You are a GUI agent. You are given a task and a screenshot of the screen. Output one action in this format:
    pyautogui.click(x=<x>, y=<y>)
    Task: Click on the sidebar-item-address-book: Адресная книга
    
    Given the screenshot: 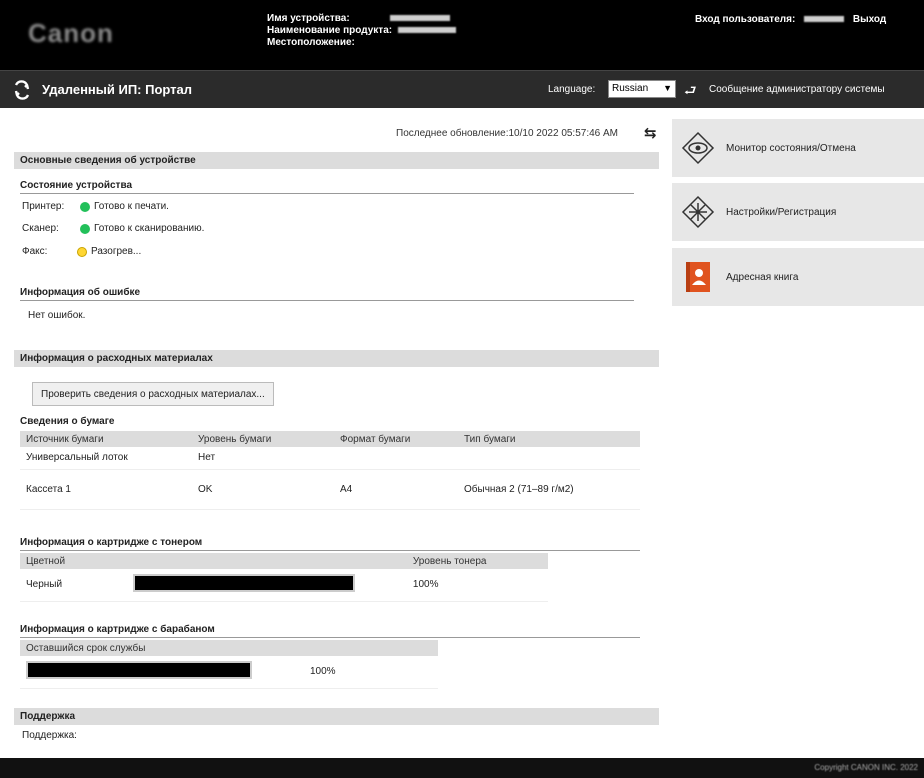 What is the action you would take?
    pyautogui.click(x=798, y=277)
    